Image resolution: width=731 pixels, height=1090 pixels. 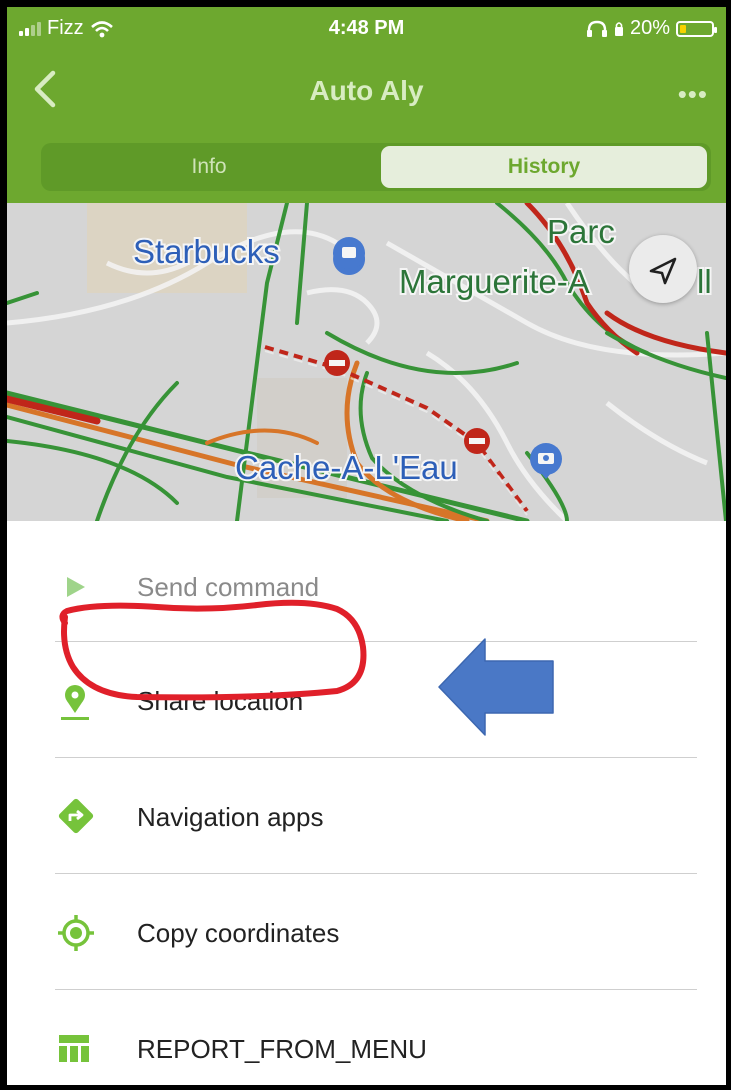 I want to click on battery-fill, so click(x=683, y=28).